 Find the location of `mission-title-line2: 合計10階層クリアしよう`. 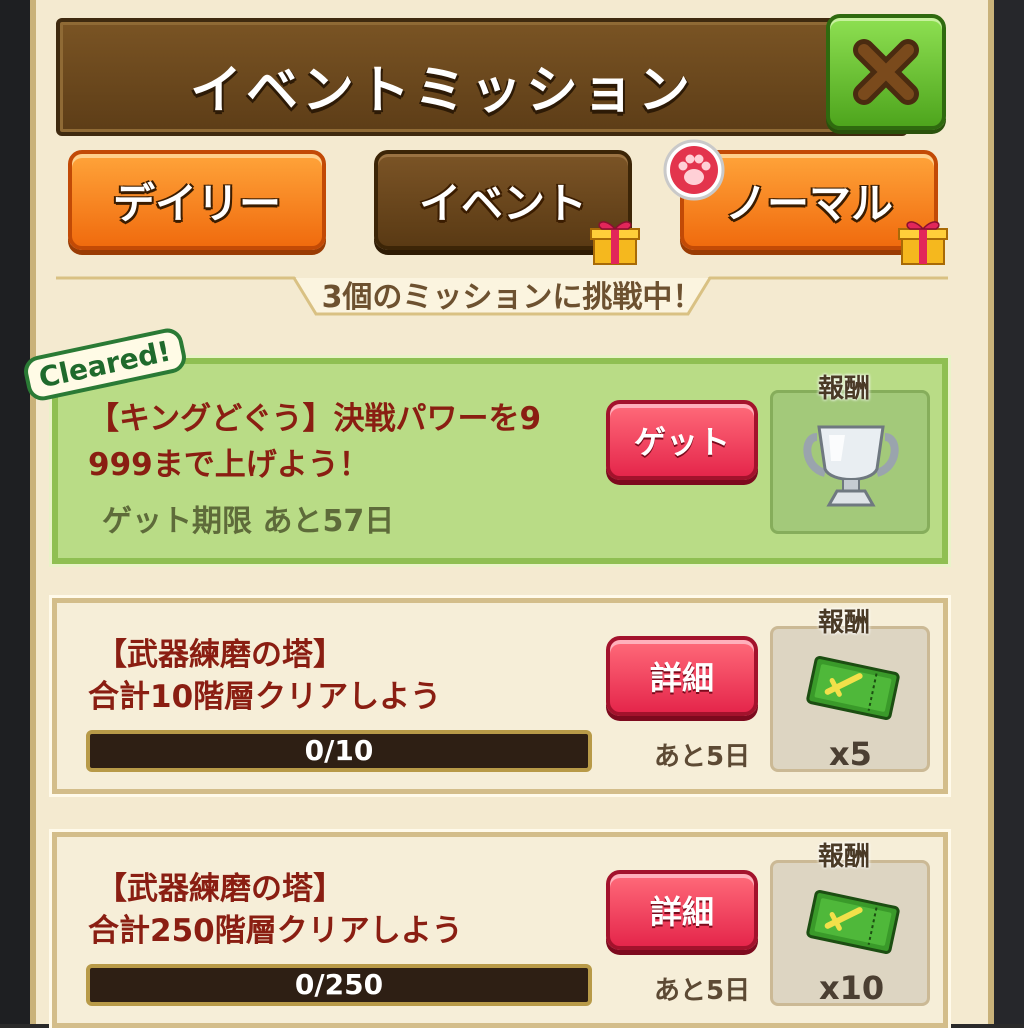

mission-title-line2: 合計10階層クリアしよう is located at coordinates (265, 697).